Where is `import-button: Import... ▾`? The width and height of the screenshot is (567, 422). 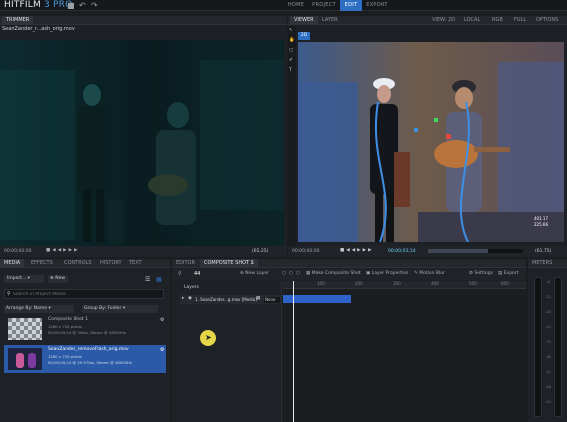 import-button: Import... ▾ is located at coordinates (24, 279).